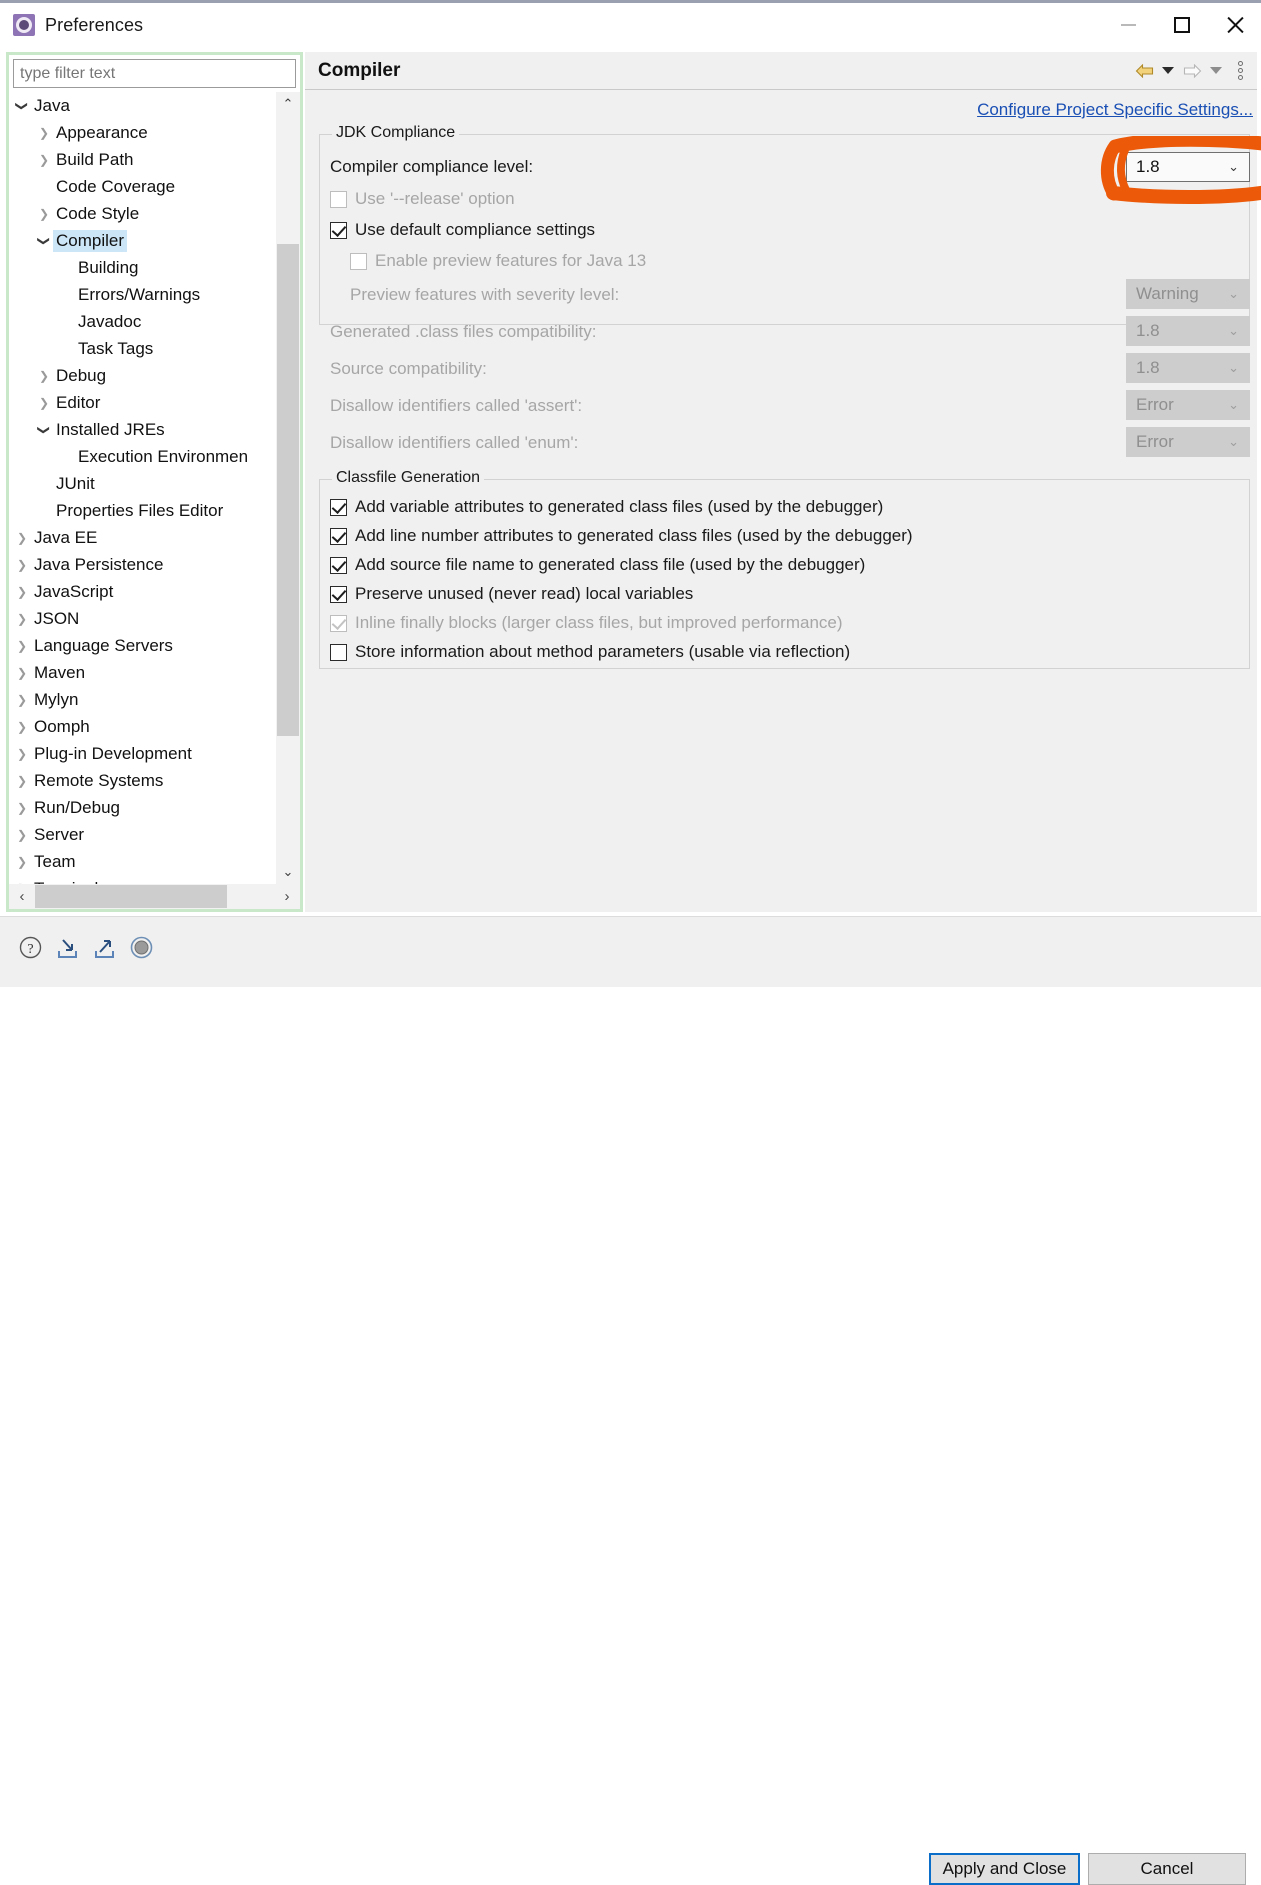 The height and width of the screenshot is (1885, 1261). Describe the element at coordinates (287, 896) in the screenshot. I see `scroll-right-icon: ›` at that location.